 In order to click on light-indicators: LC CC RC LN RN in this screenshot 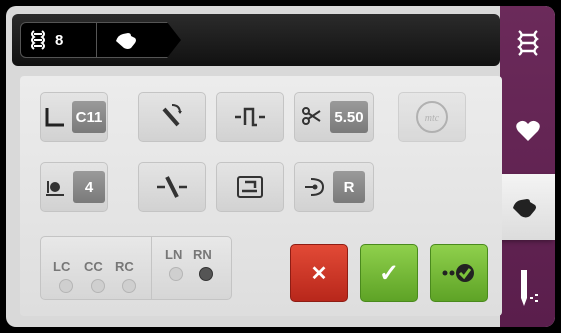, I will do `click(136, 268)`.